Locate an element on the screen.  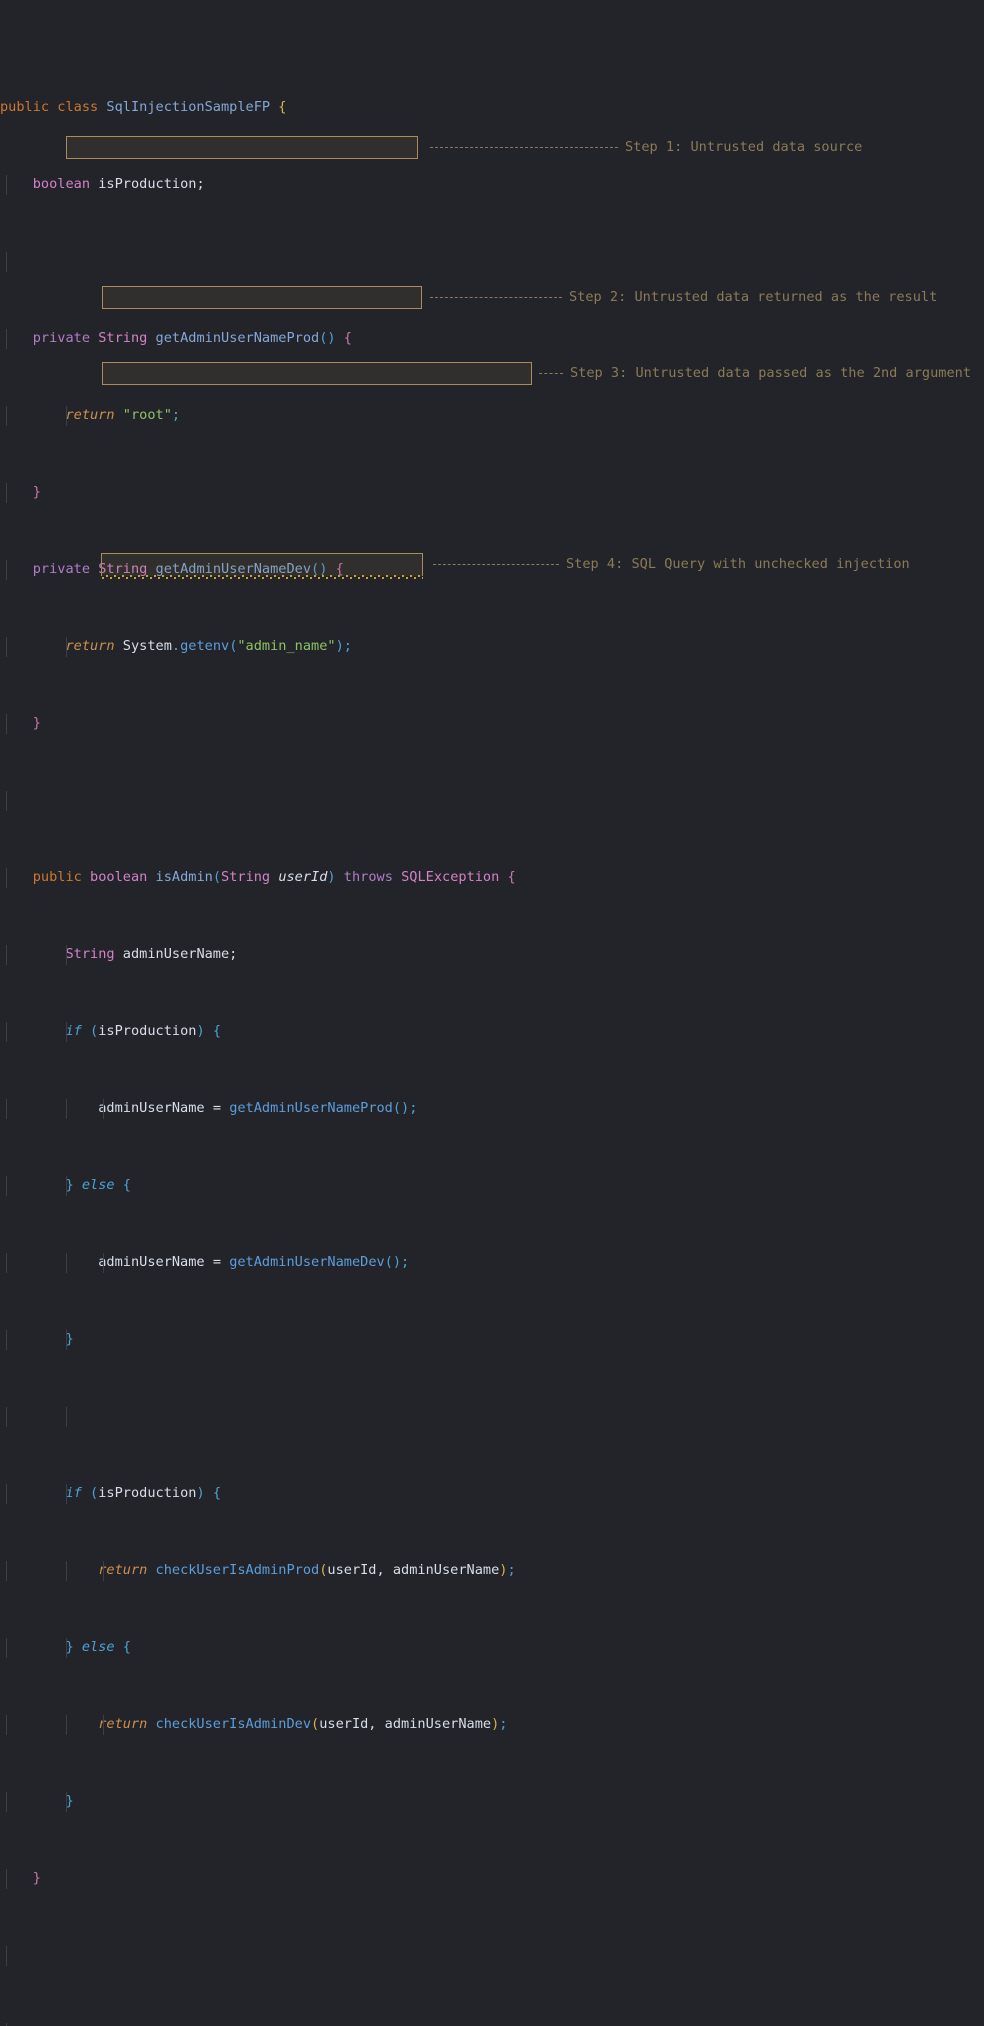
code-line: String adminUserName; is located at coordinates (492, 955).